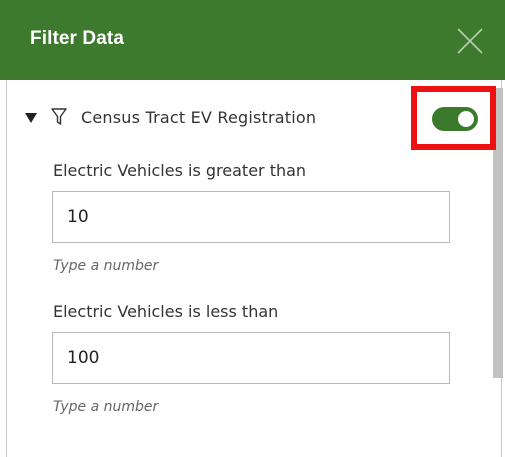 Image resolution: width=505 pixels, height=457 pixels. Describe the element at coordinates (466, 119) in the screenshot. I see `toggle-knob` at that location.